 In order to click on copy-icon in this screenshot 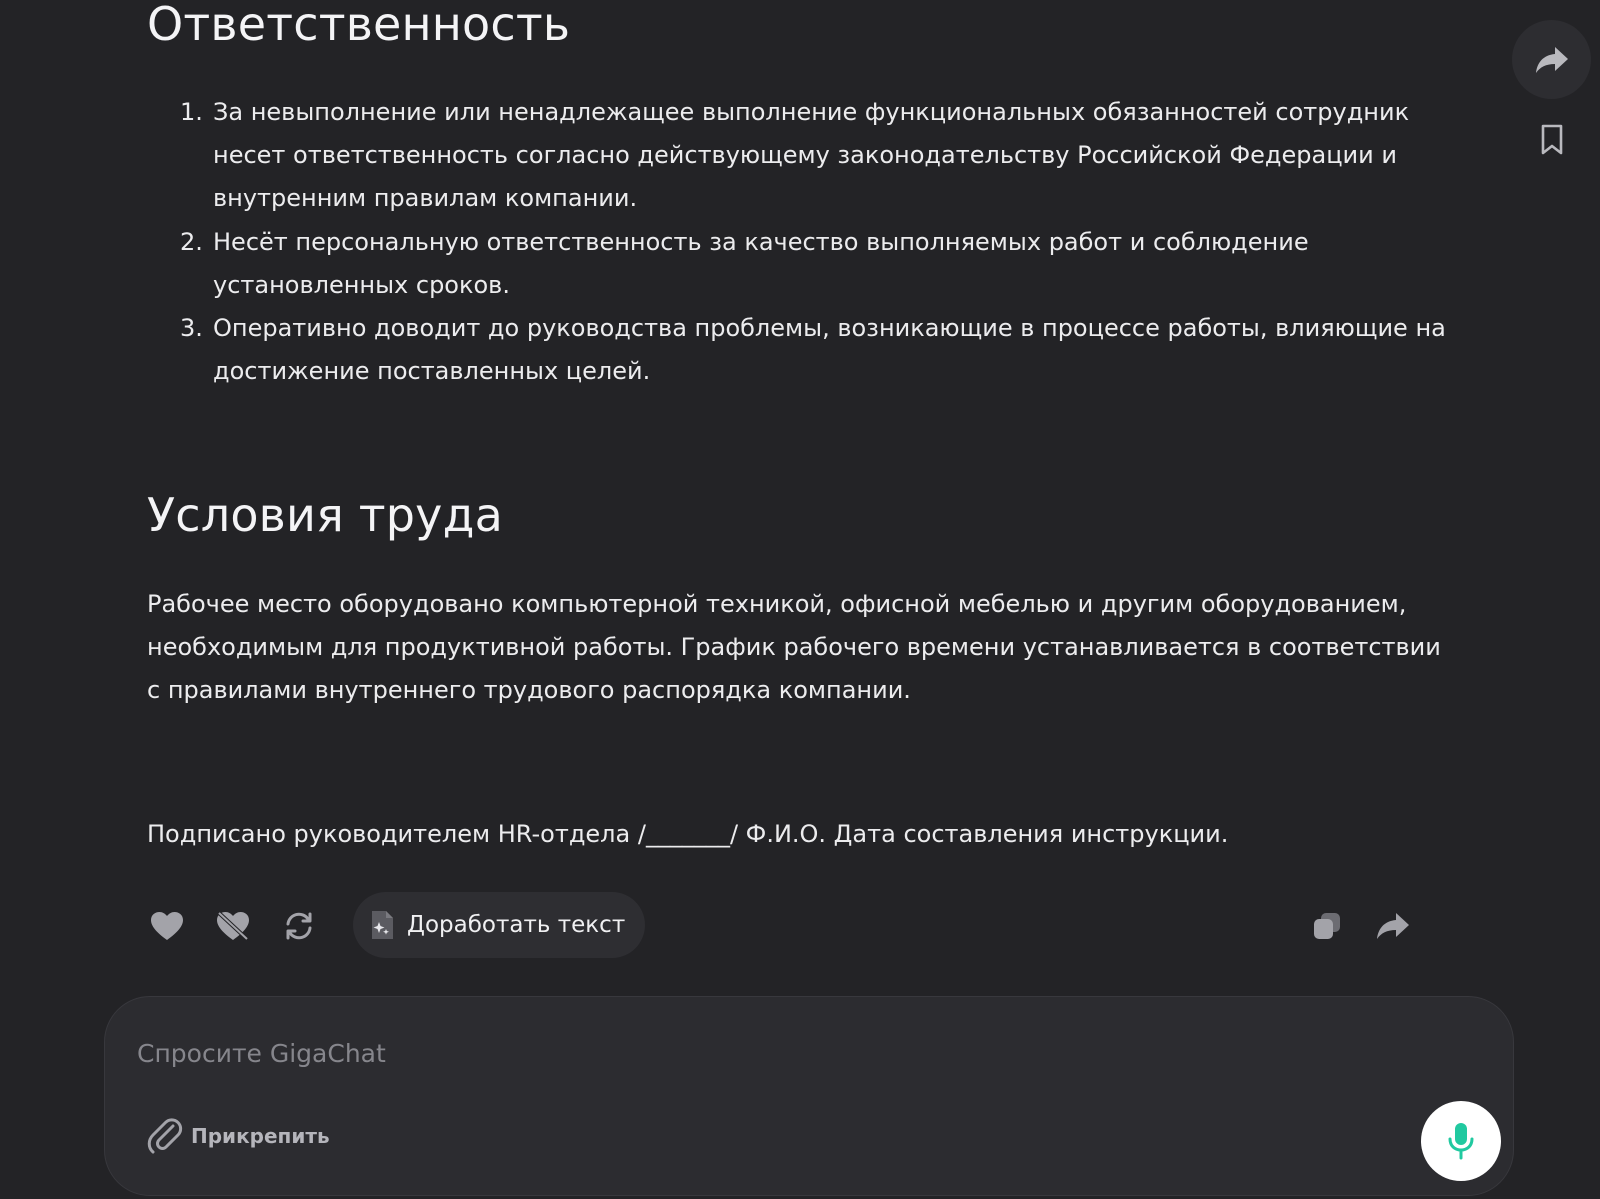, I will do `click(1327, 926)`.